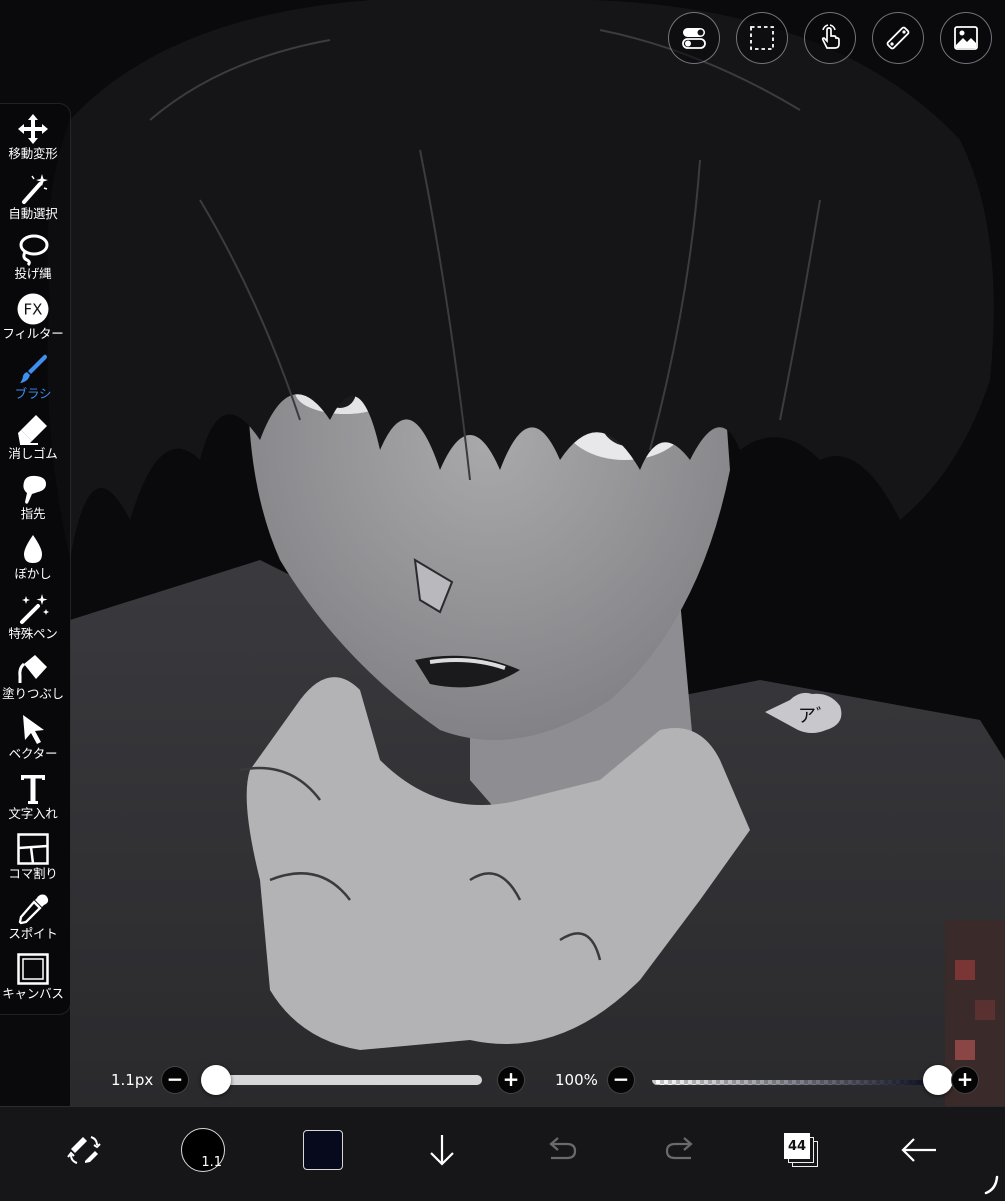 This screenshot has width=1005, height=1201. I want to click on brush-size-minus-button: −, so click(175, 1080).